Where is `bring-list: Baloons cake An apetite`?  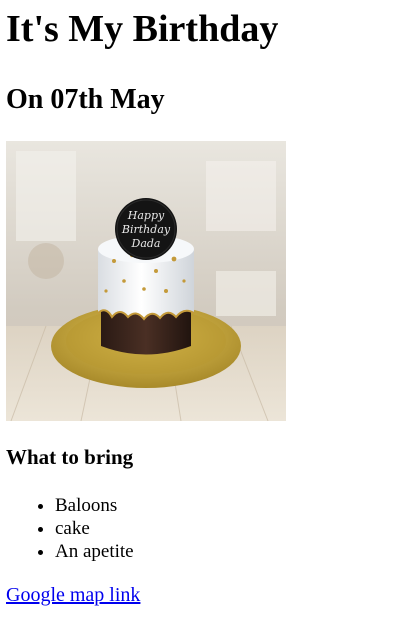 bring-list: Baloons cake An apetite is located at coordinates (202, 528).